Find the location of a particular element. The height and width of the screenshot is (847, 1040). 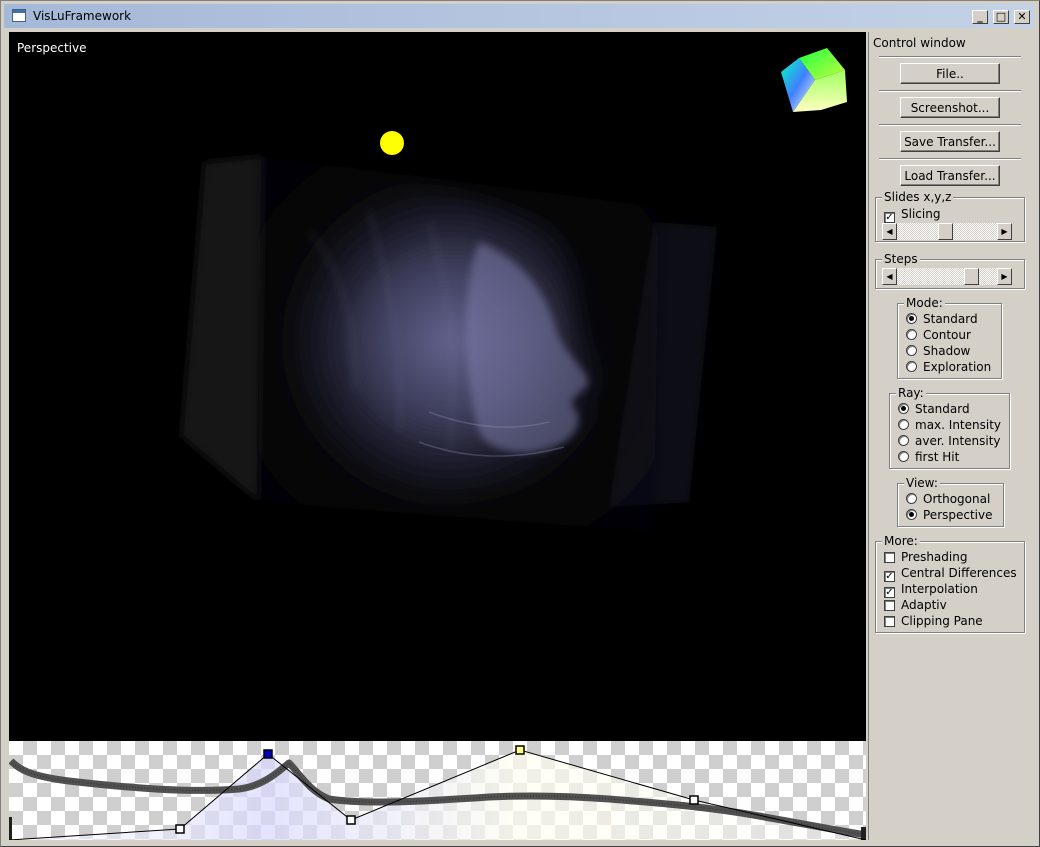

view-option-label: Perspective is located at coordinates (958, 515).